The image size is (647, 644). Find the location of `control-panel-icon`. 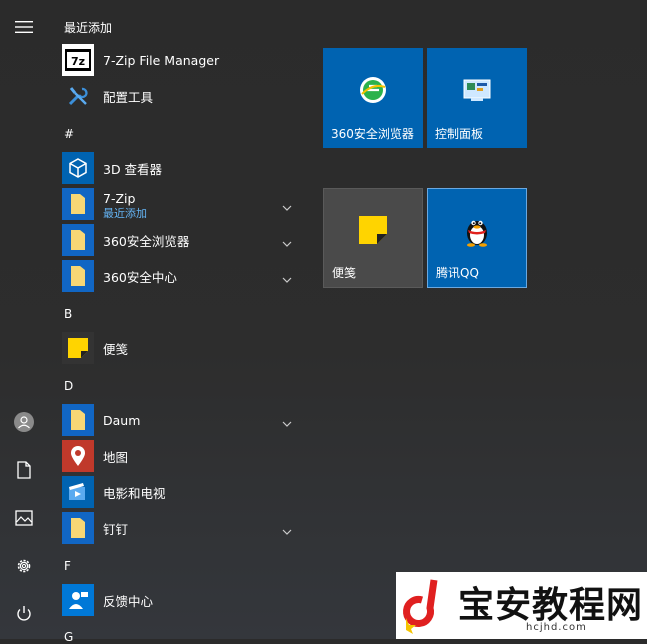

control-panel-icon is located at coordinates (477, 92).